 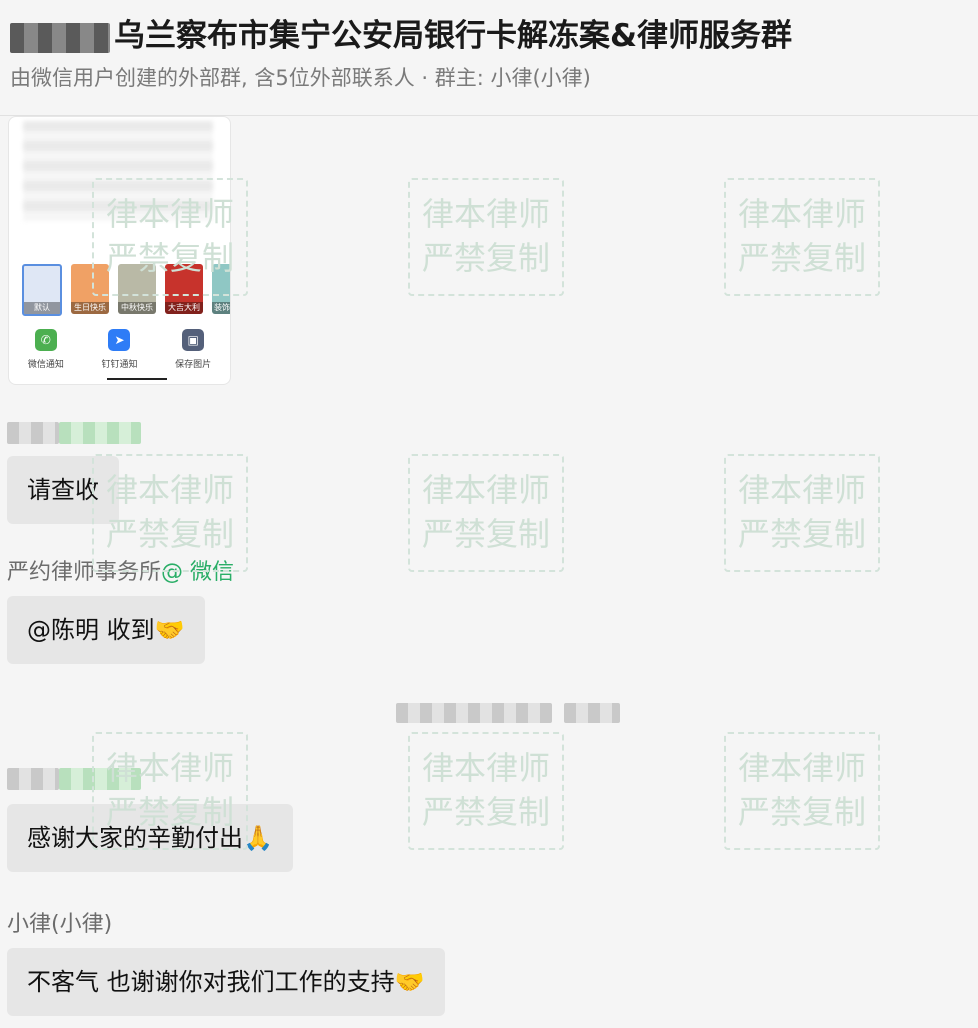 What do you see at coordinates (42, 290) in the screenshot?
I see `thumbnail-default: 默认` at bounding box center [42, 290].